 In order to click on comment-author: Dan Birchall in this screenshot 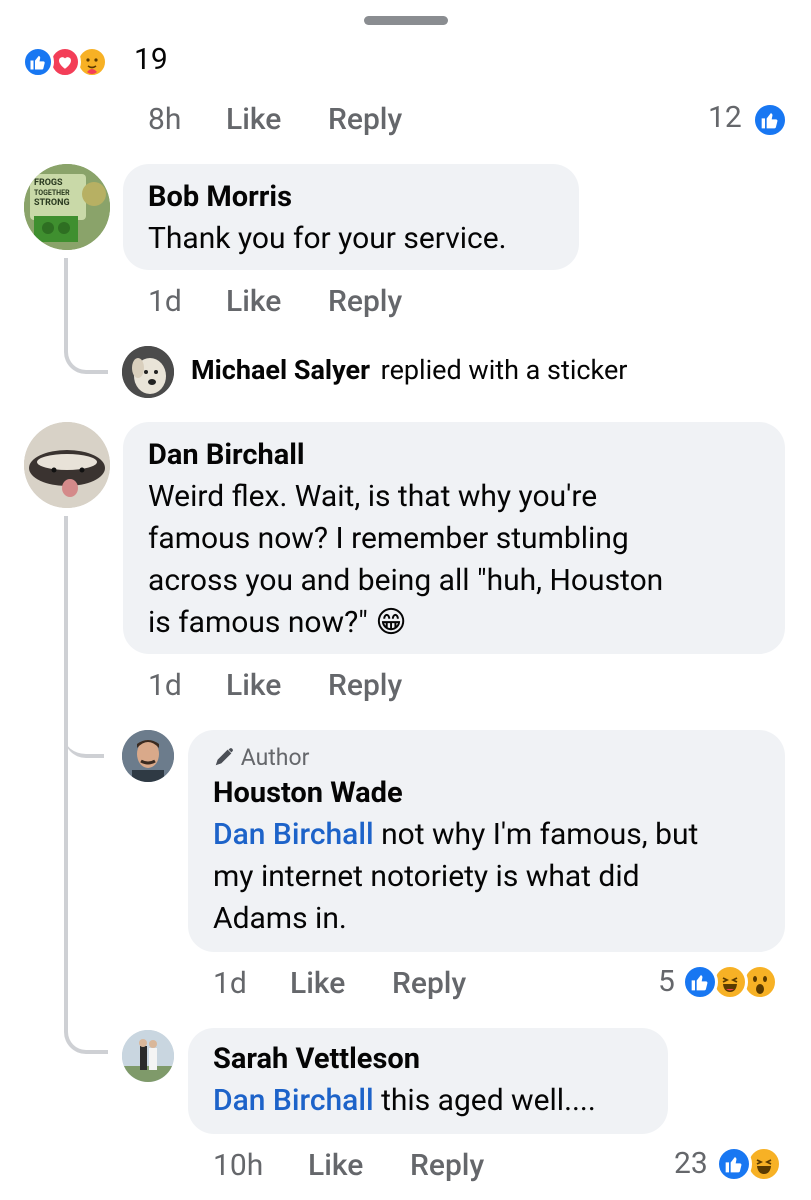, I will do `click(226, 455)`.